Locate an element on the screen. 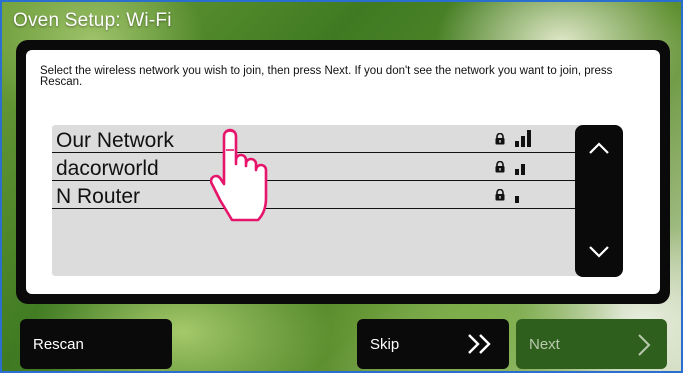 The image size is (683, 373). scroll-down-button is located at coordinates (599, 253).